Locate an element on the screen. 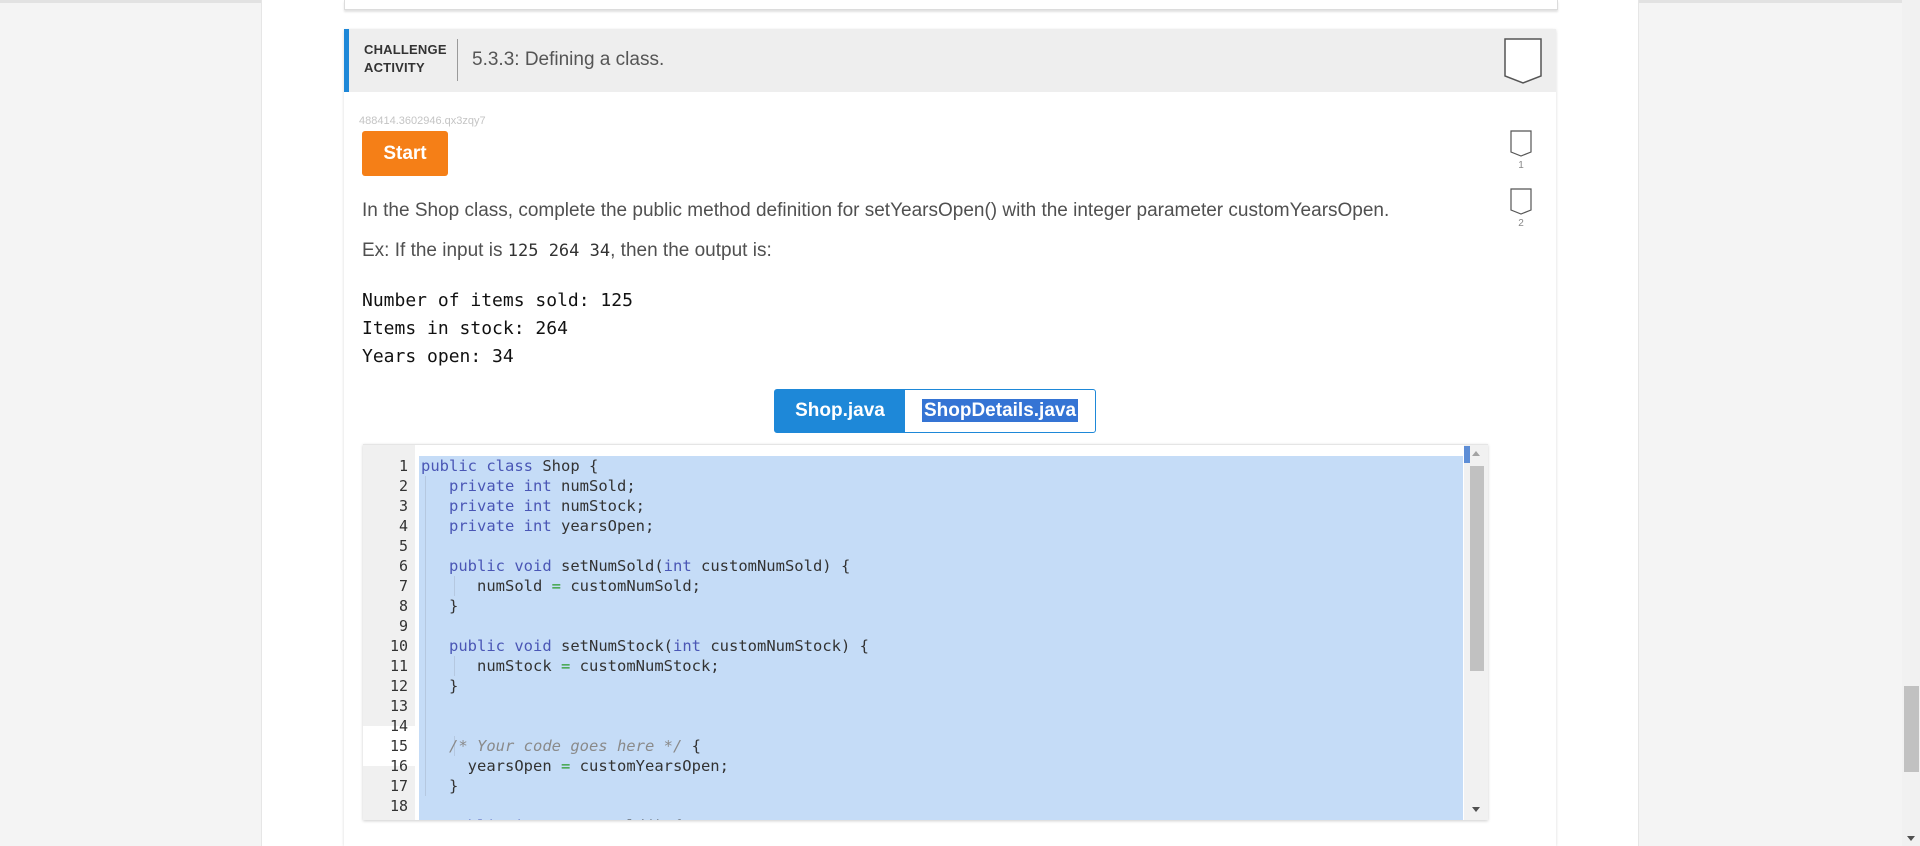 This screenshot has width=1920, height=846. tab-shopdetails-label: ShopDetails.java is located at coordinates (1000, 410).